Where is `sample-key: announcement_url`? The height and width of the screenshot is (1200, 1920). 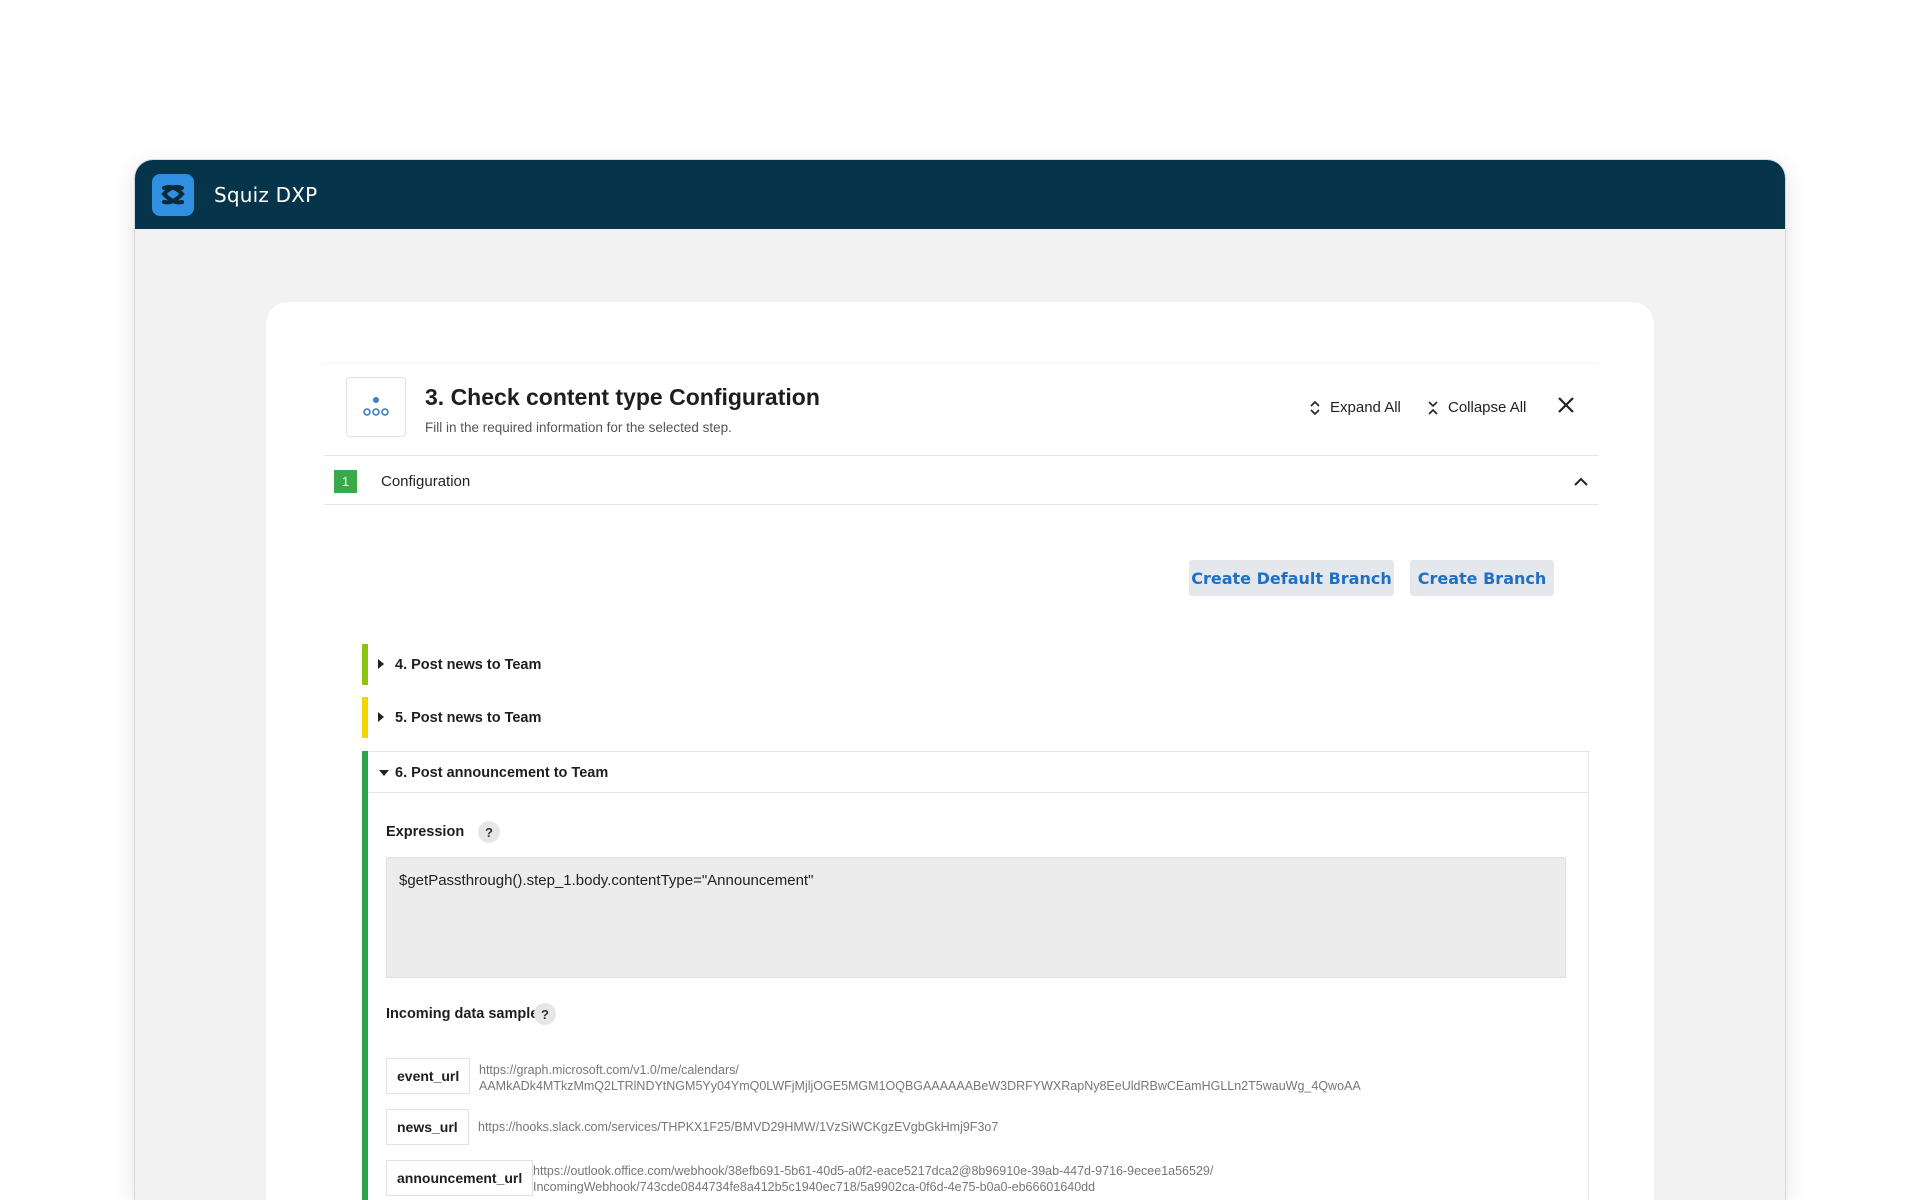
sample-key: announcement_url is located at coordinates (460, 1178).